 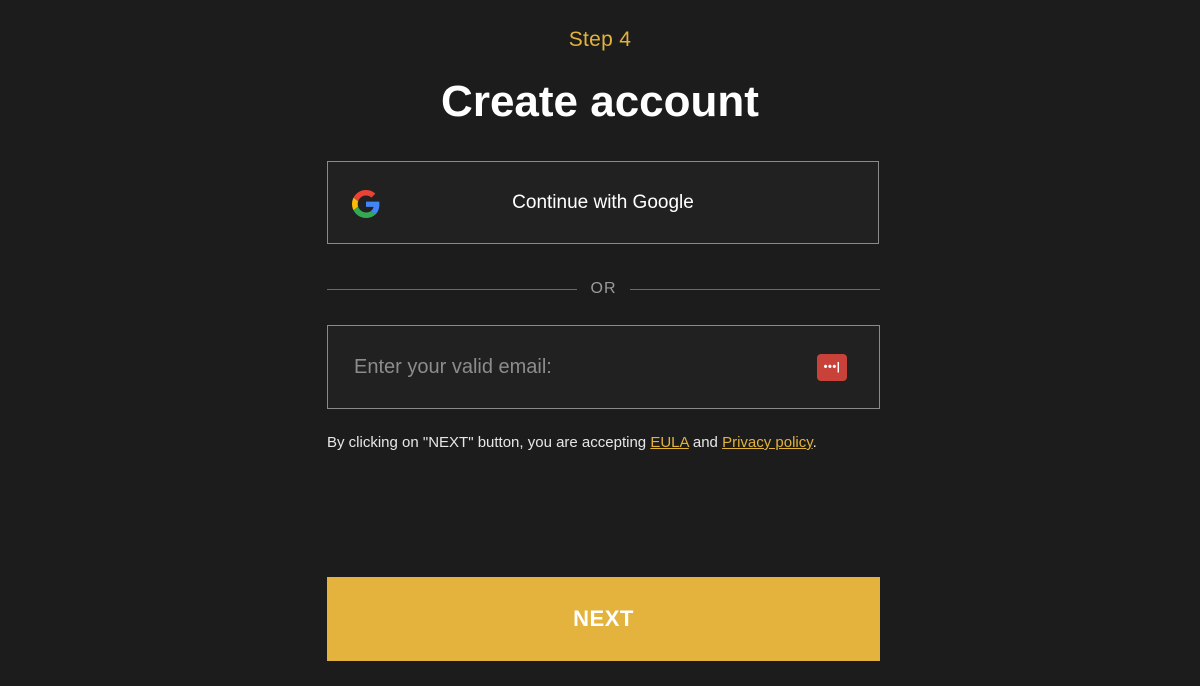 What do you see at coordinates (603, 619) in the screenshot?
I see `next-button: NEXT` at bounding box center [603, 619].